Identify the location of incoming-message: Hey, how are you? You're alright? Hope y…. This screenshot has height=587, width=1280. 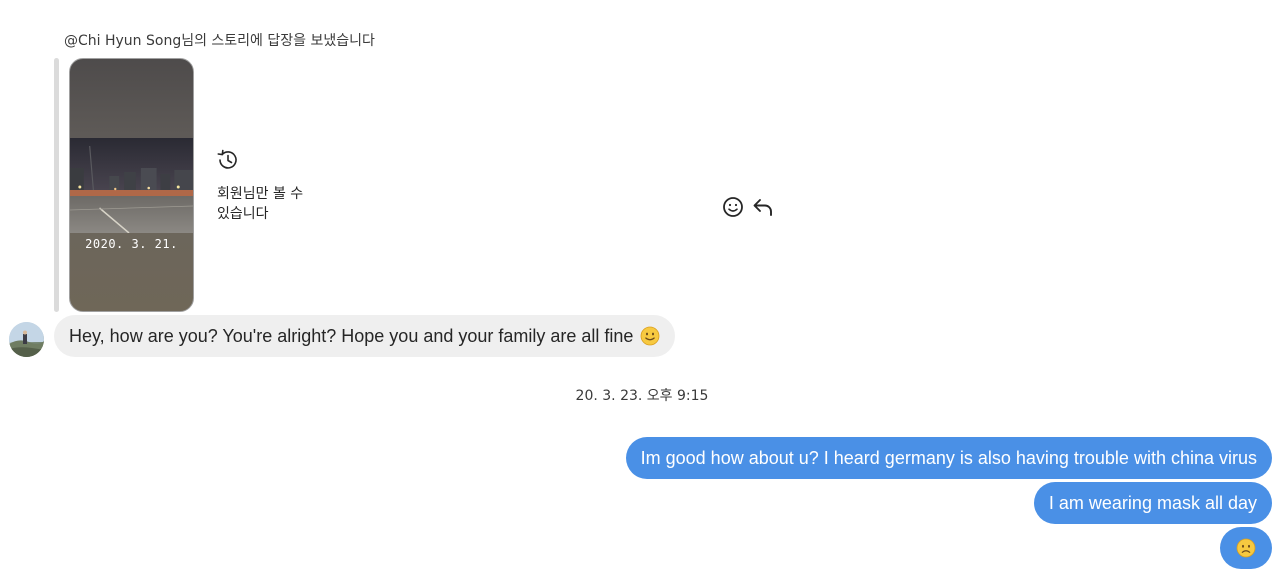
(365, 336).